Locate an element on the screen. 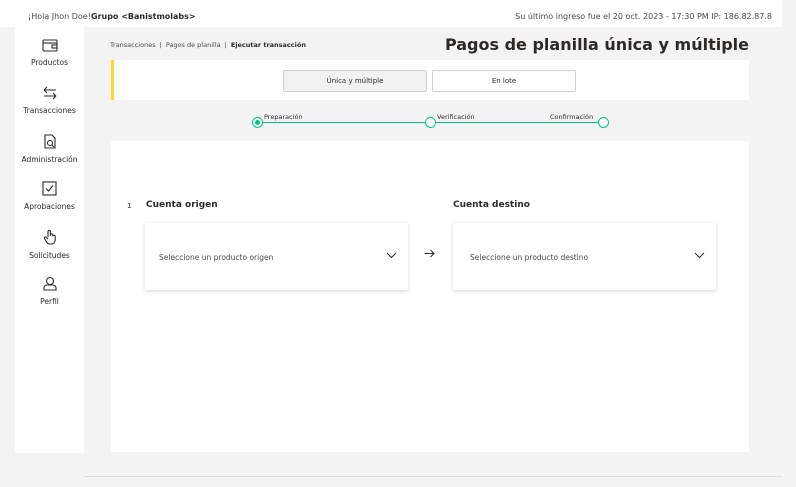  step-label-preparacion: Preparación is located at coordinates (283, 117).